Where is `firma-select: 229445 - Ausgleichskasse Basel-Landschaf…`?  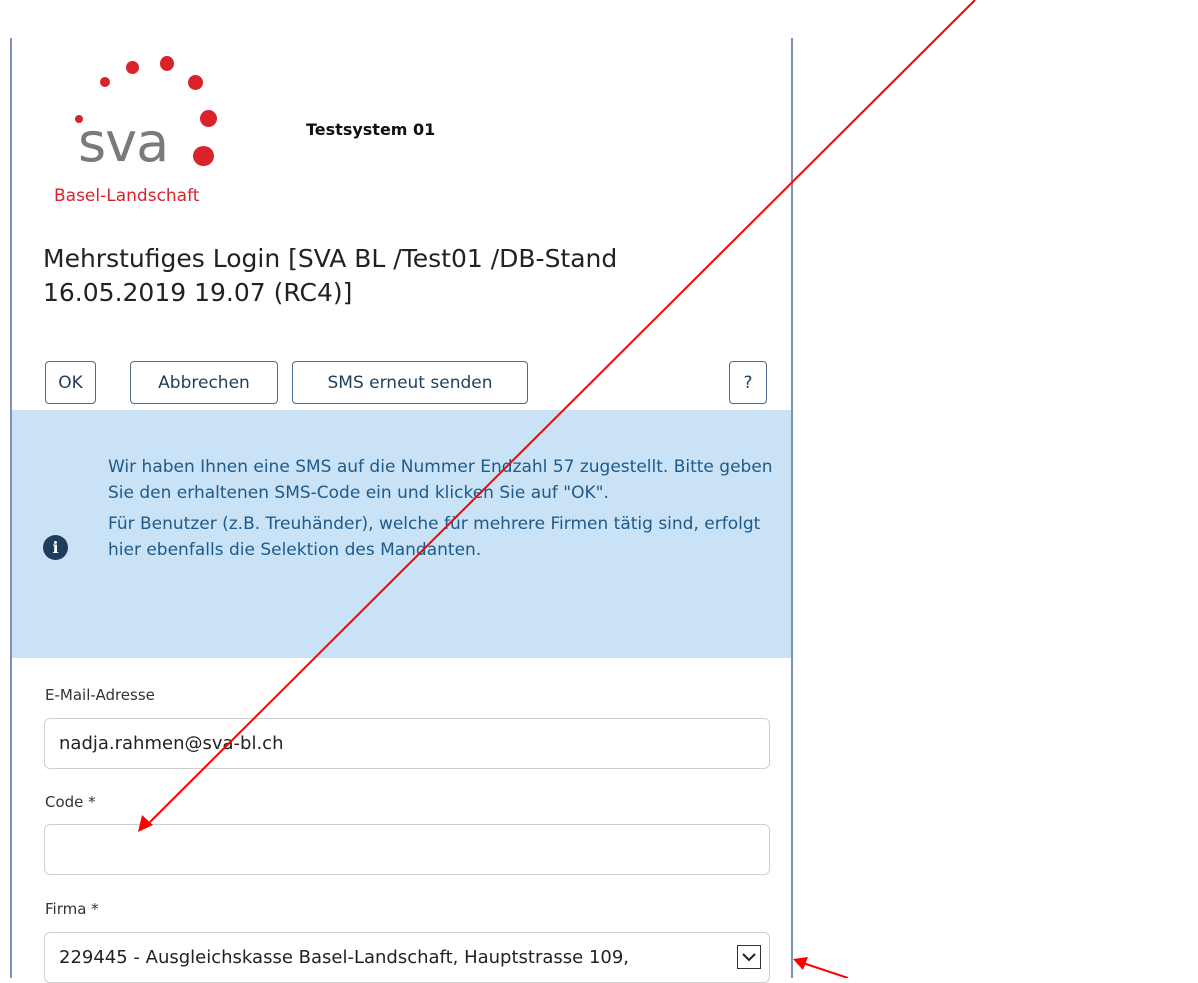
firma-select: 229445 - Ausgleichskasse Basel-Landschaf… is located at coordinates (407, 957).